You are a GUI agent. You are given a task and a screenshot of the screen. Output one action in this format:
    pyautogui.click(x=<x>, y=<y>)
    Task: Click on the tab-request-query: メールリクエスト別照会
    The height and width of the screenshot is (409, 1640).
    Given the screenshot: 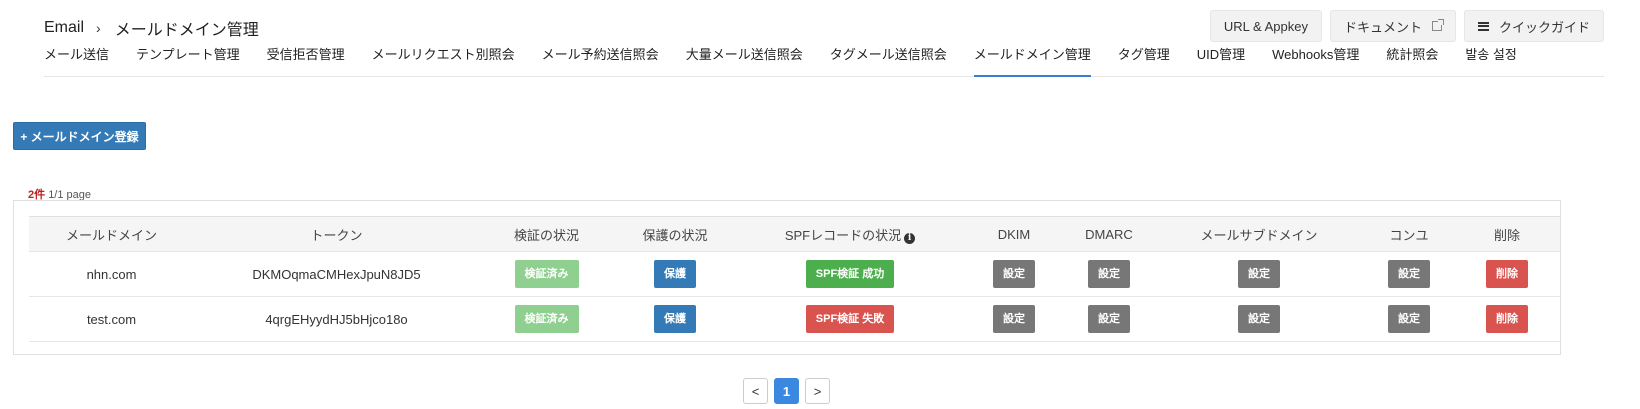 What is the action you would take?
    pyautogui.click(x=443, y=60)
    